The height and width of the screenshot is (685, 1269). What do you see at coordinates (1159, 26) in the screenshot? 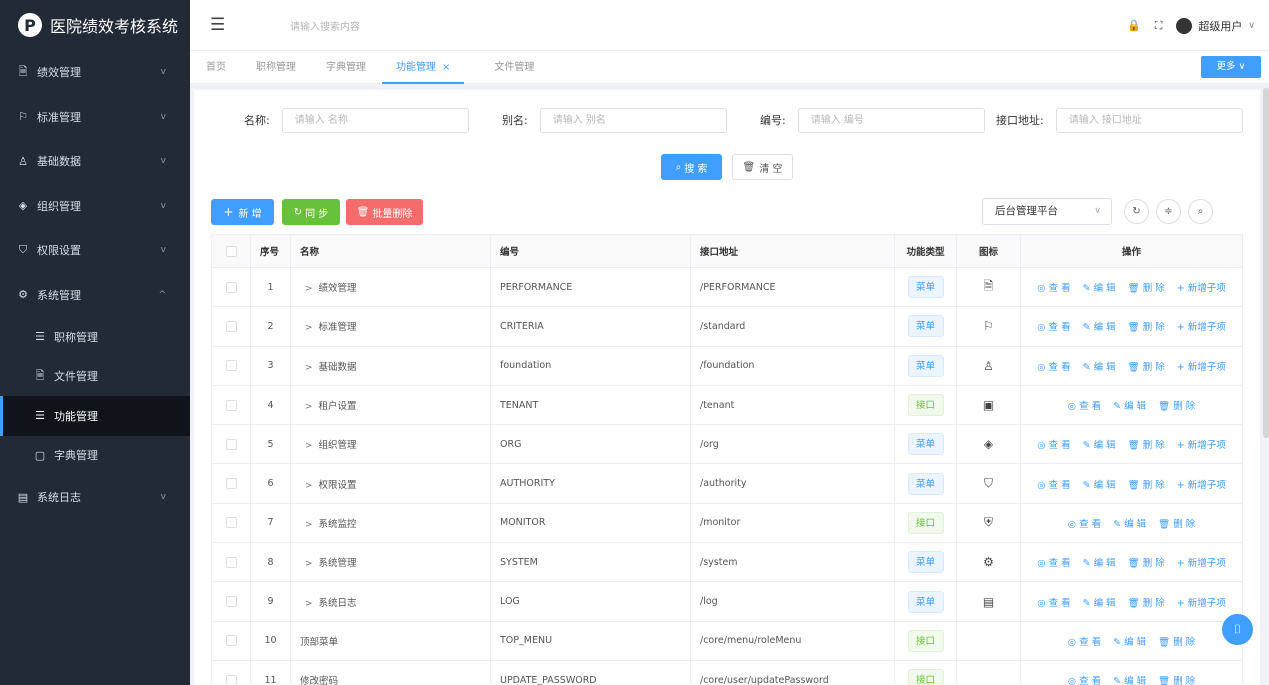
I see `fullscreen-icon: ⛶` at bounding box center [1159, 26].